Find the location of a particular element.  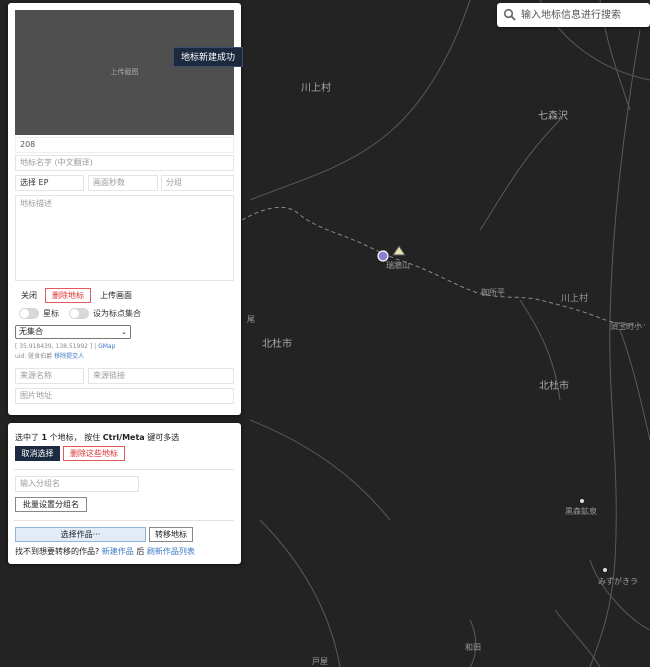

collection-select: 无集合 ⌄ is located at coordinates (73, 332).